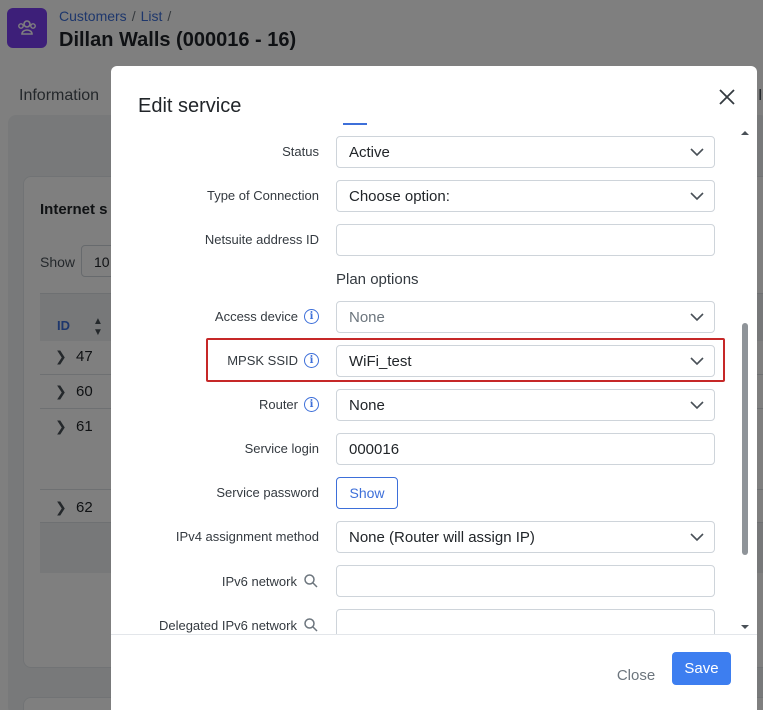 The image size is (763, 710). What do you see at coordinates (262, 195) in the screenshot?
I see `type-of-connection-label: Type of Connection` at bounding box center [262, 195].